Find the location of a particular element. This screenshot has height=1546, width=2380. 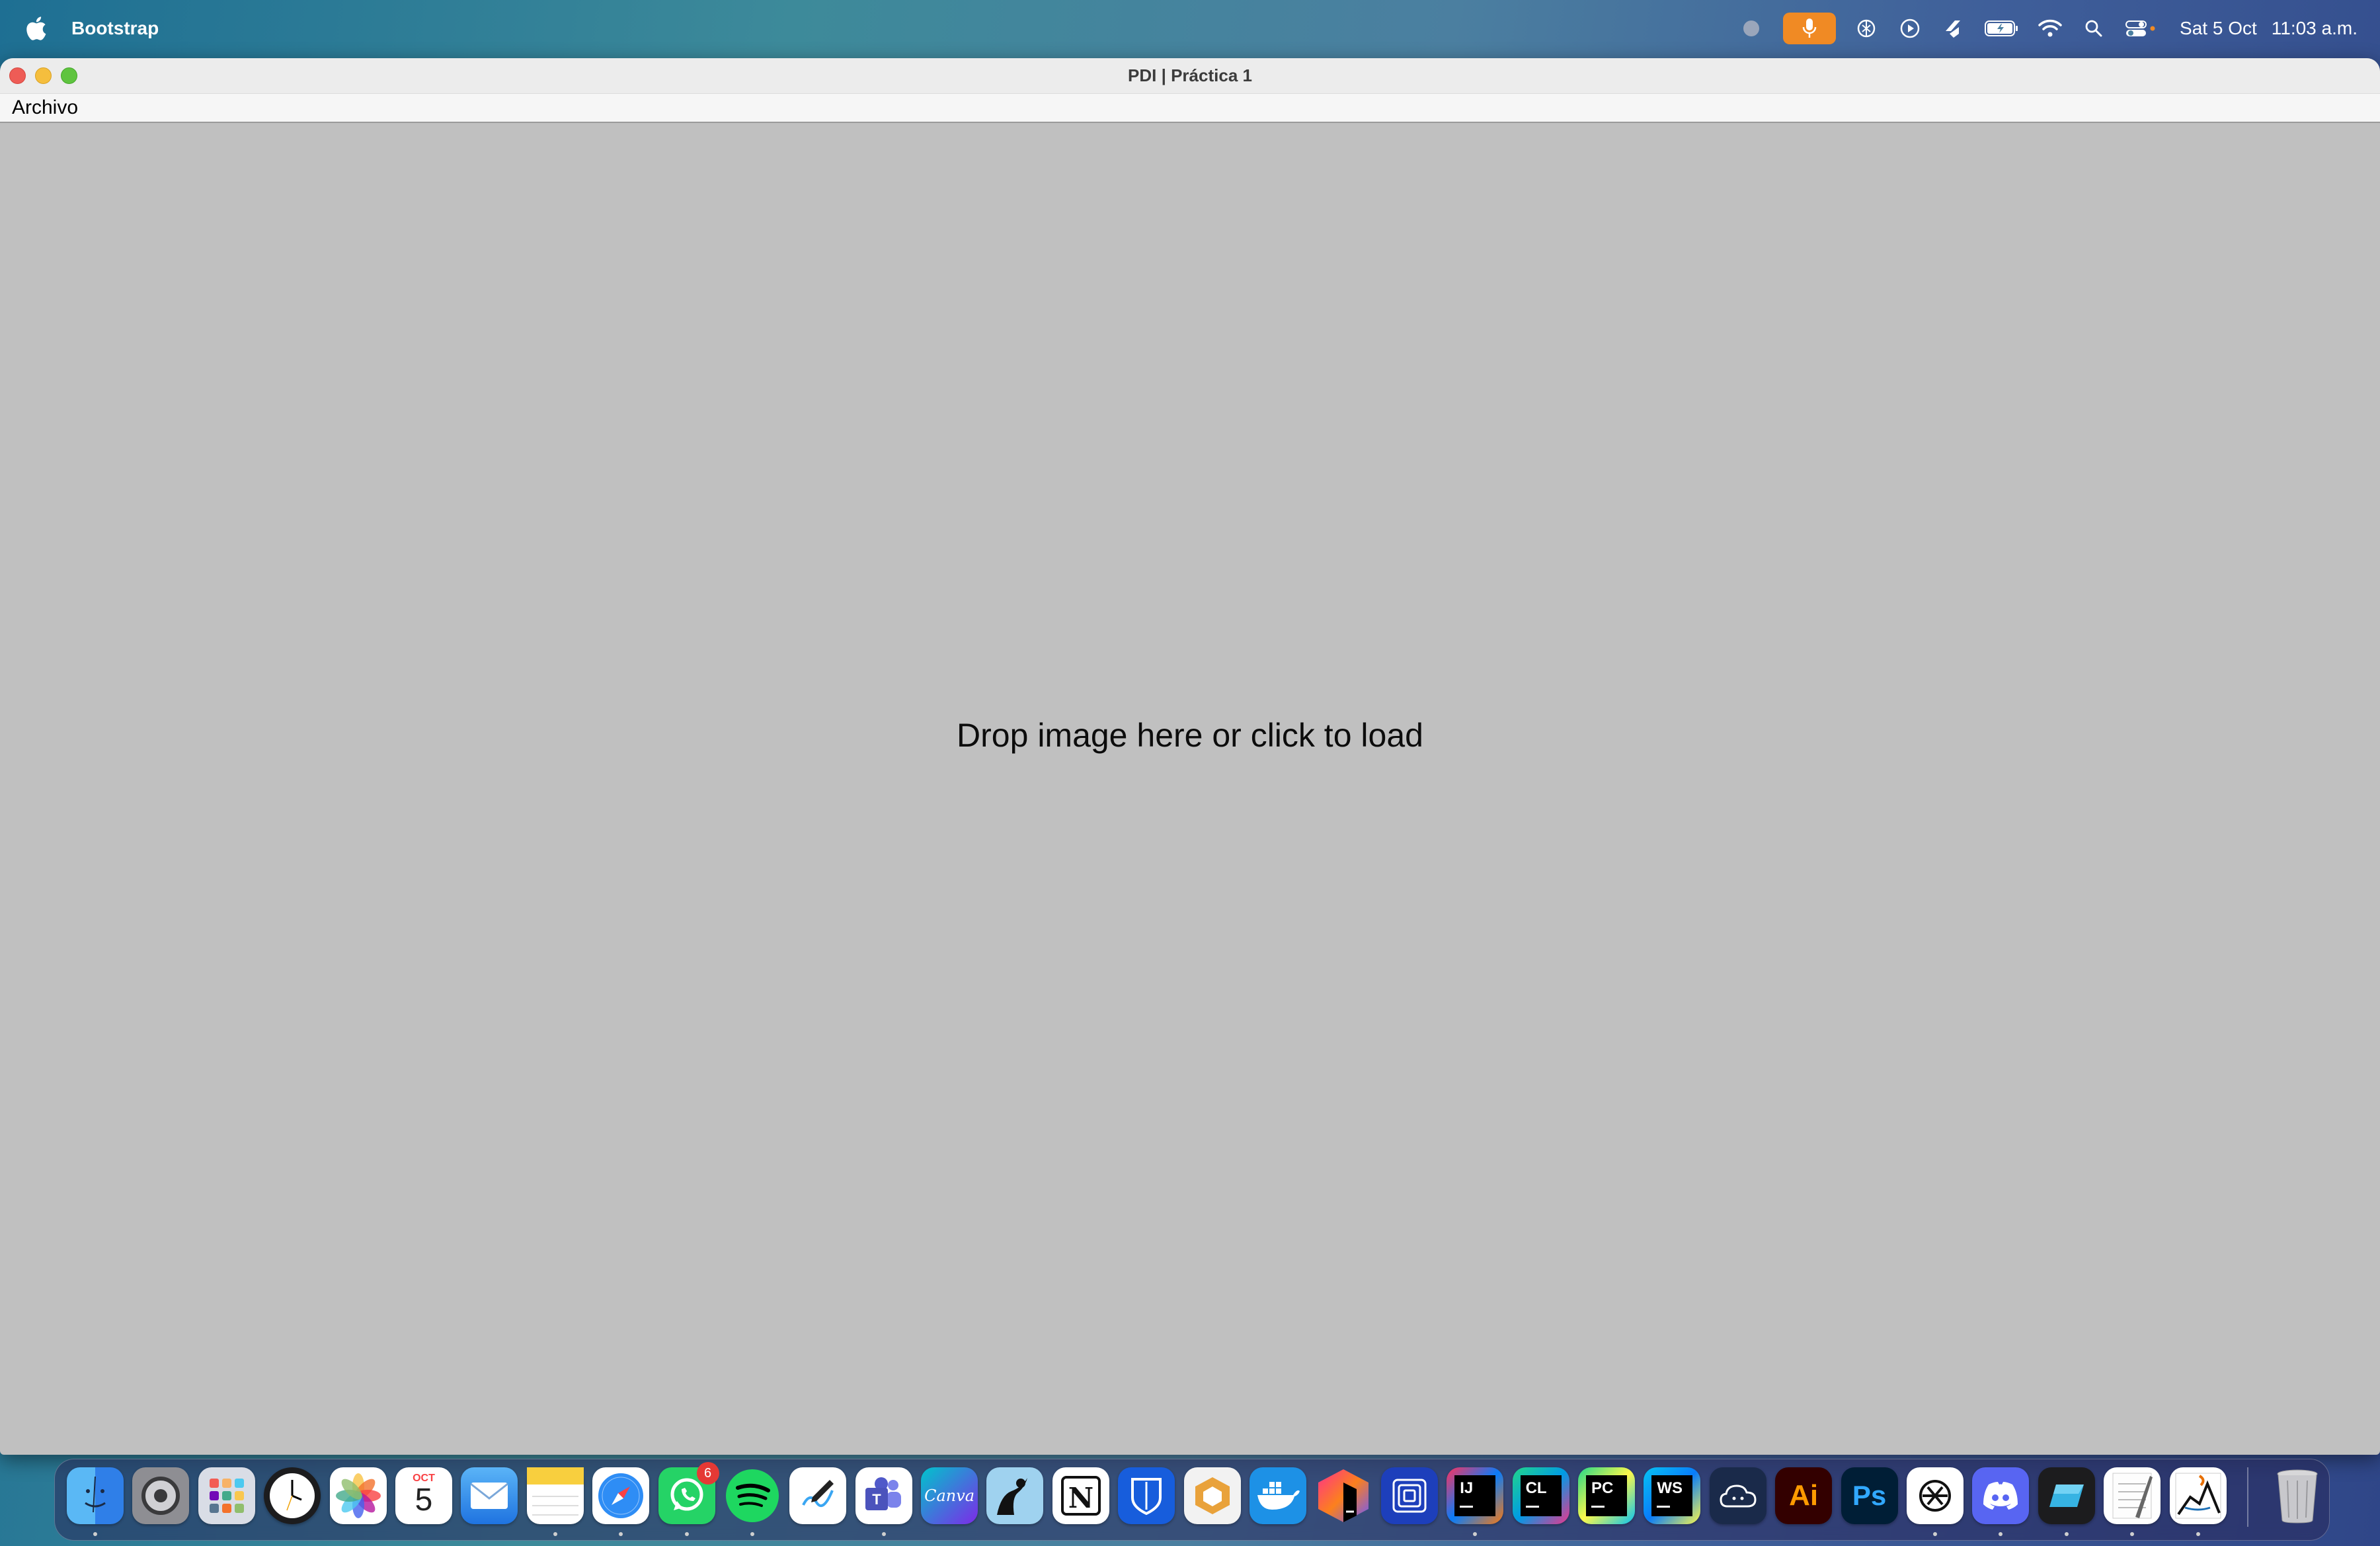

close-window-button is located at coordinates (17, 75).